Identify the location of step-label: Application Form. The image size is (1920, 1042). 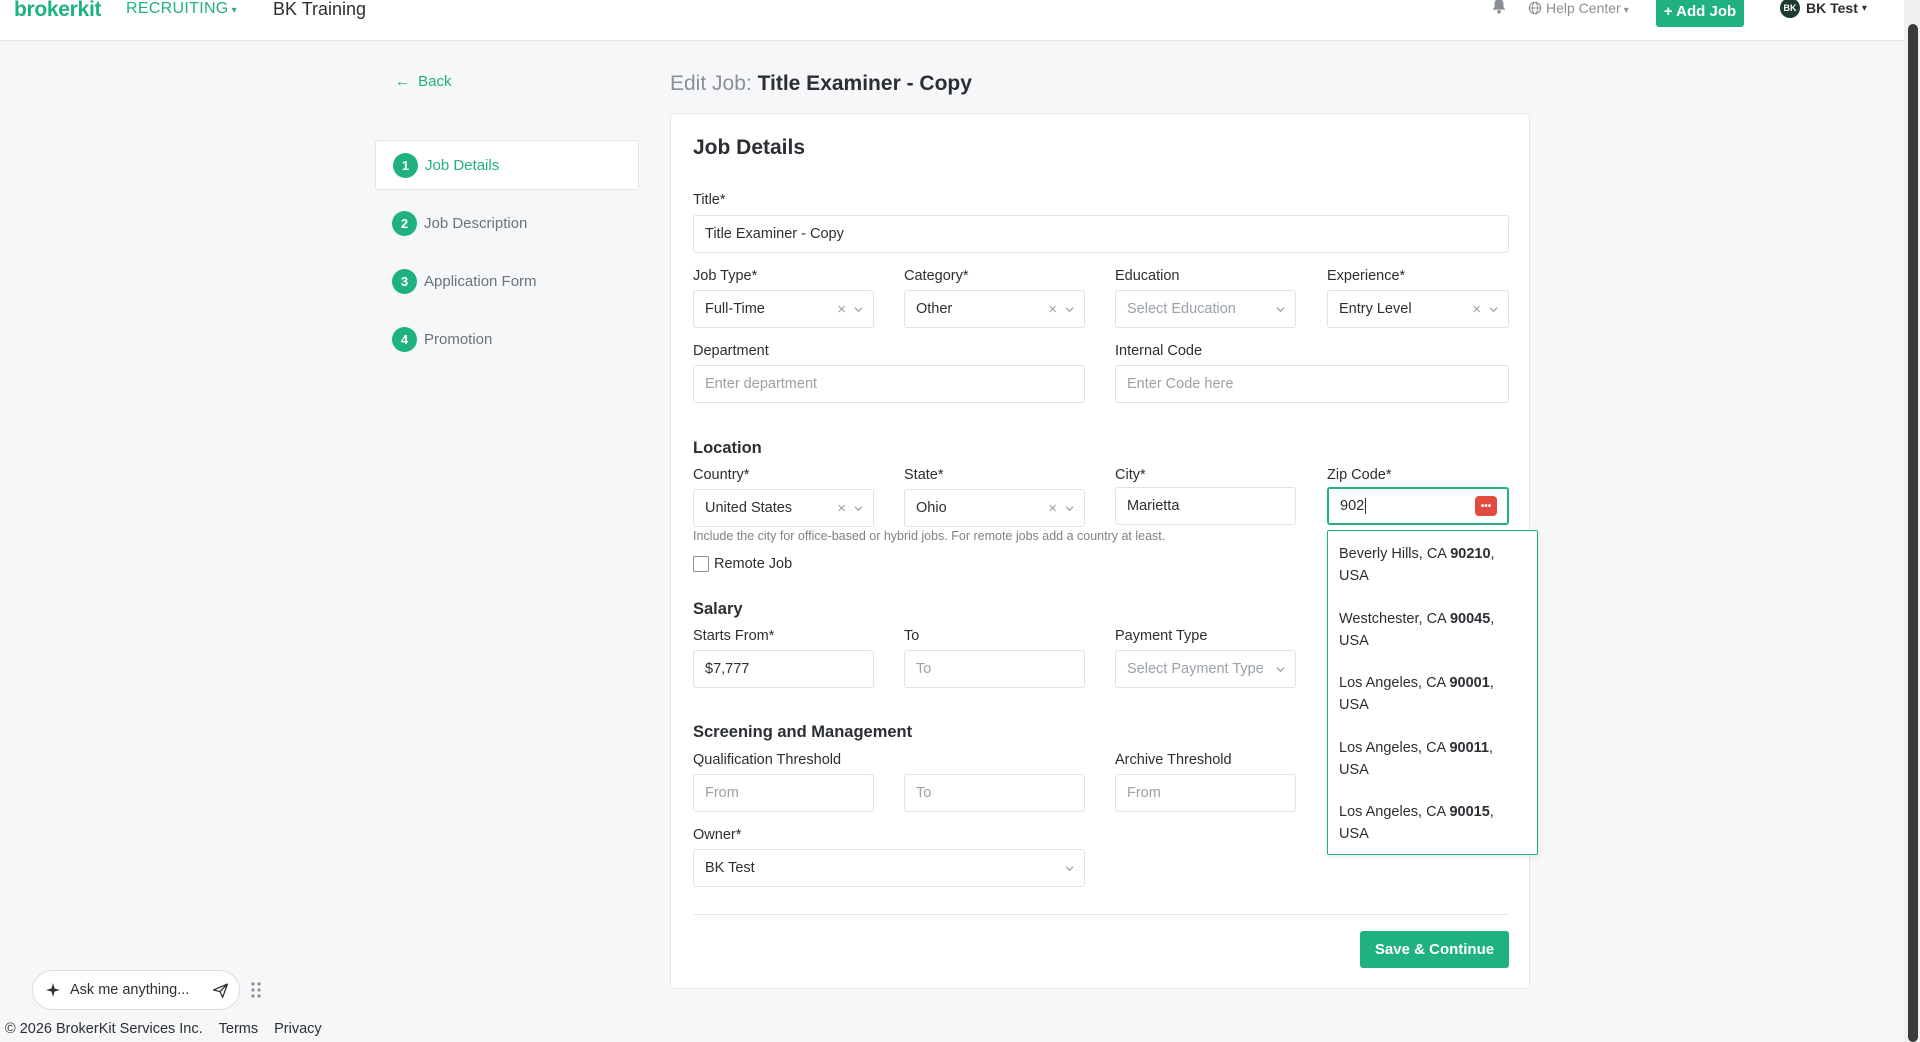
(480, 281).